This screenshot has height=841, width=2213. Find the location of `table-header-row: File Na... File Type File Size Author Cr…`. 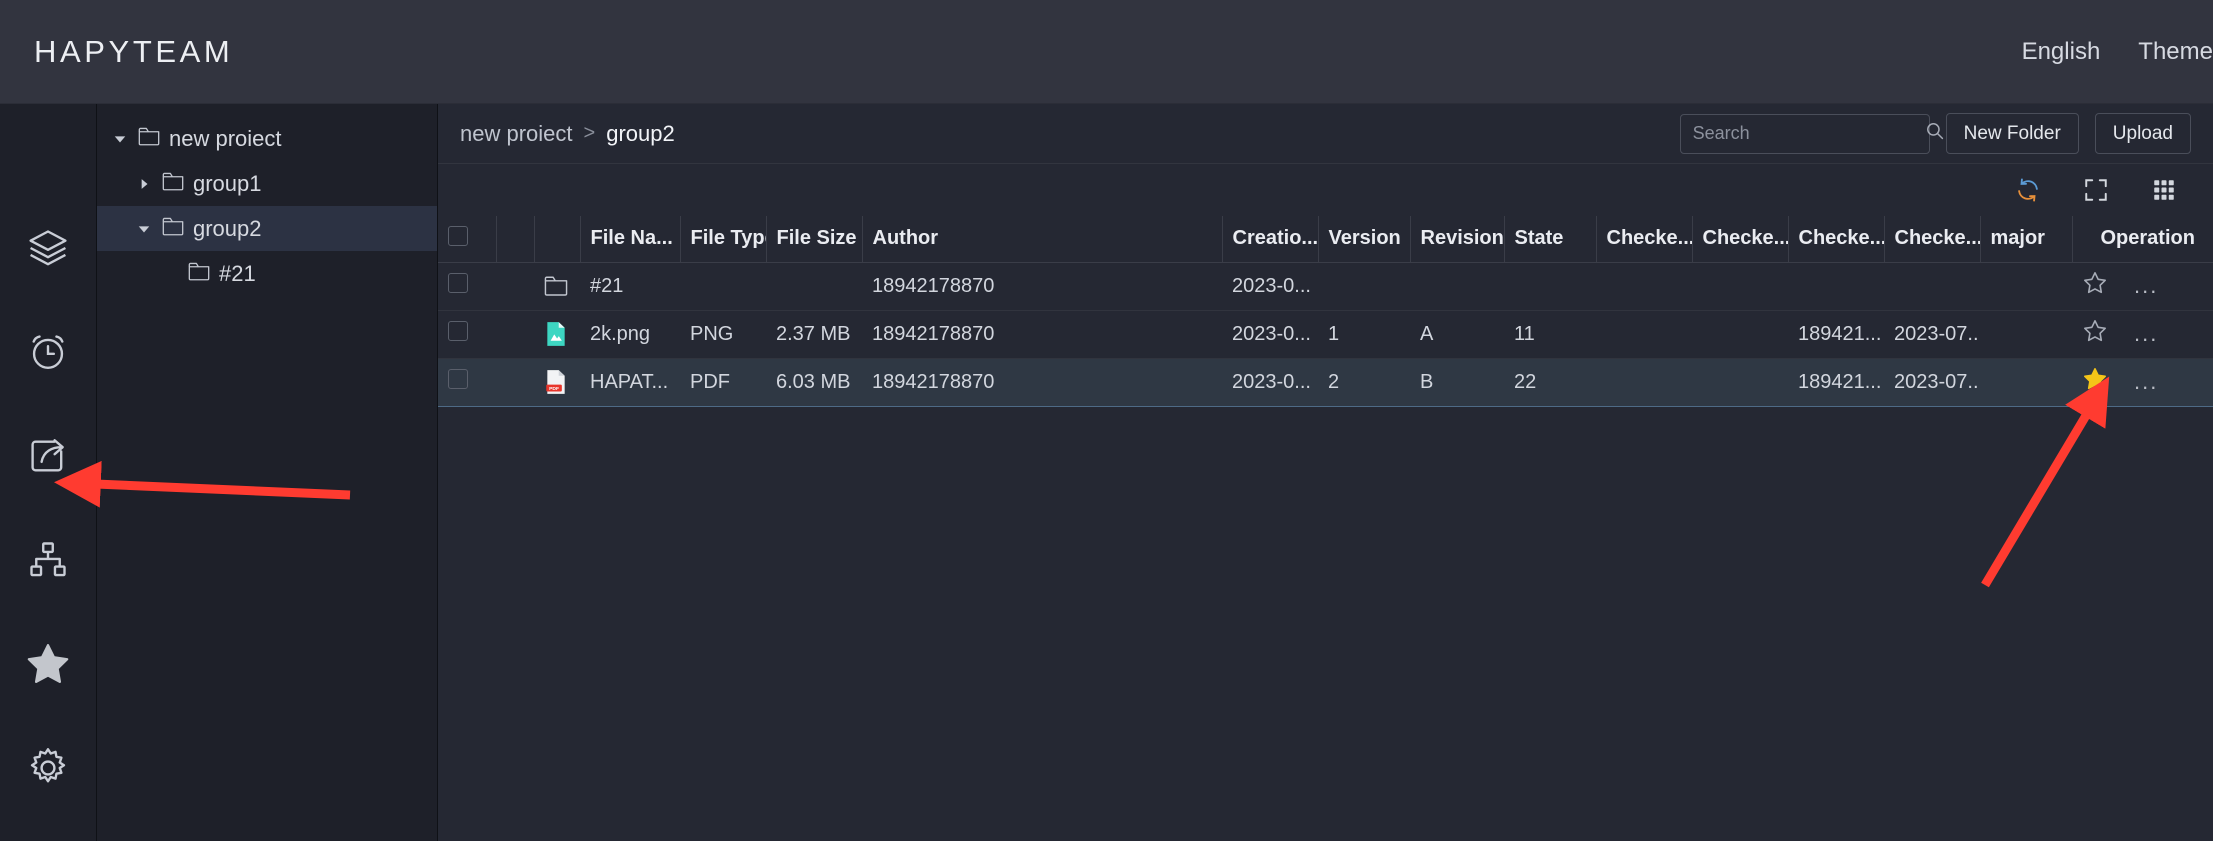

table-header-row: File Na... File Type File Size Author Cr… is located at coordinates (1325, 239).